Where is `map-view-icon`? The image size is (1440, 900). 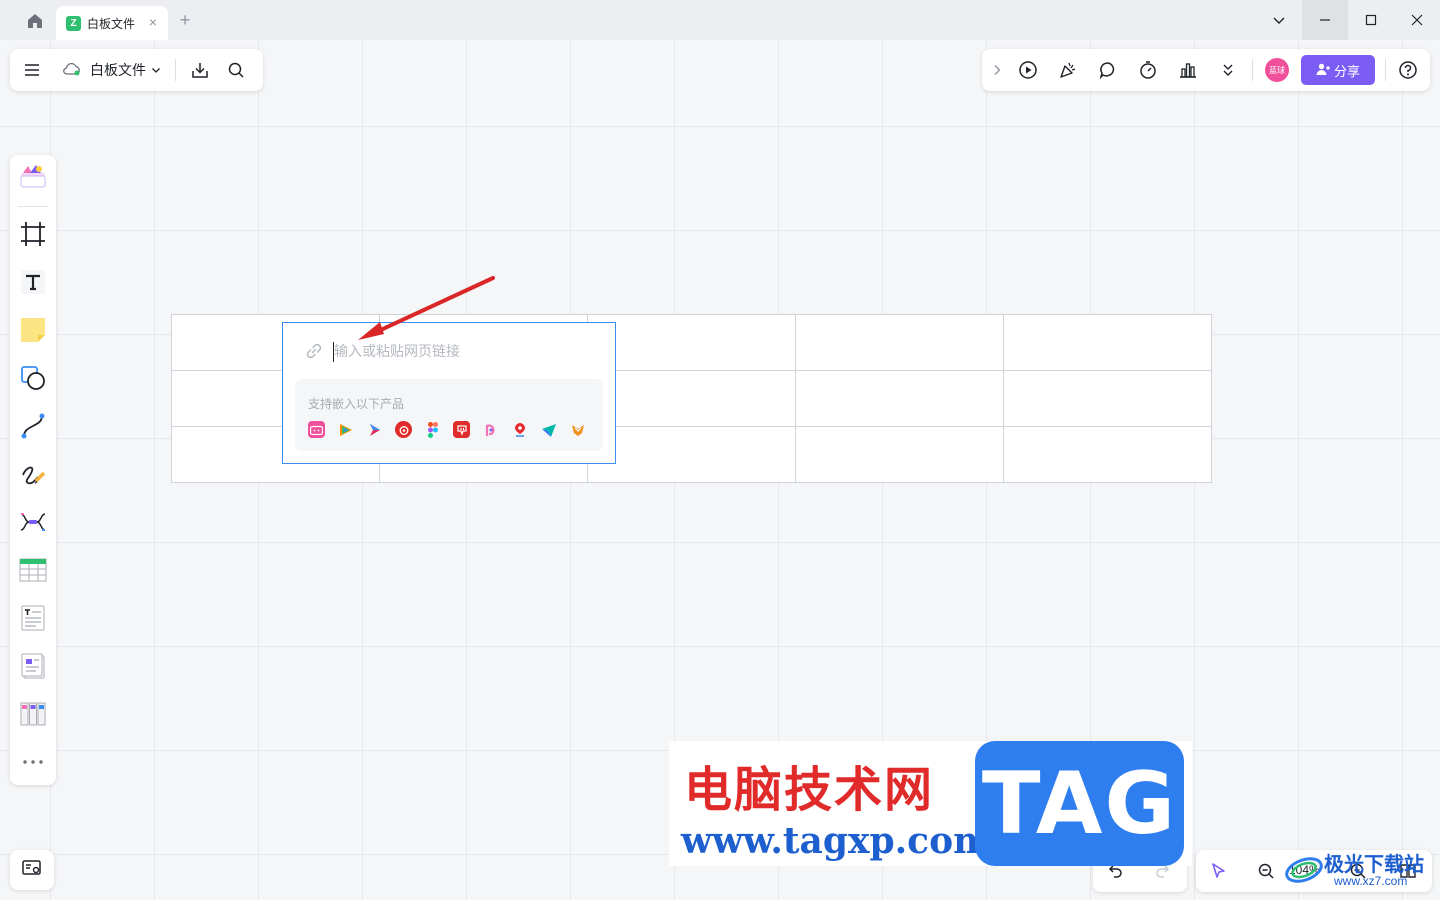
map-view-icon is located at coordinates (32, 870).